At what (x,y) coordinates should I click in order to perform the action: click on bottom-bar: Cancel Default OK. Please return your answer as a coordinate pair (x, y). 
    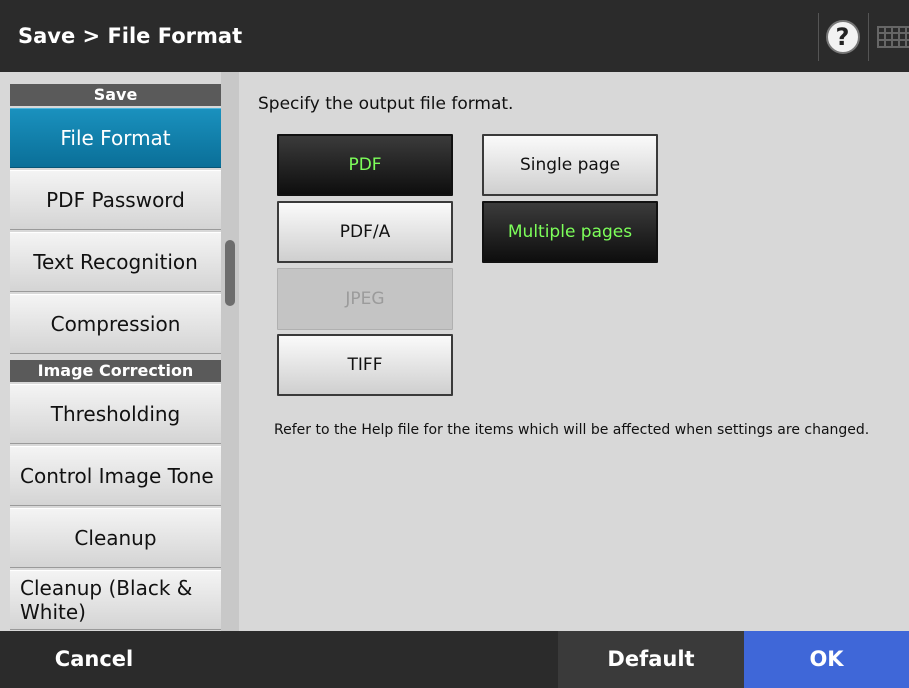
    Looking at the image, I should click on (454, 659).